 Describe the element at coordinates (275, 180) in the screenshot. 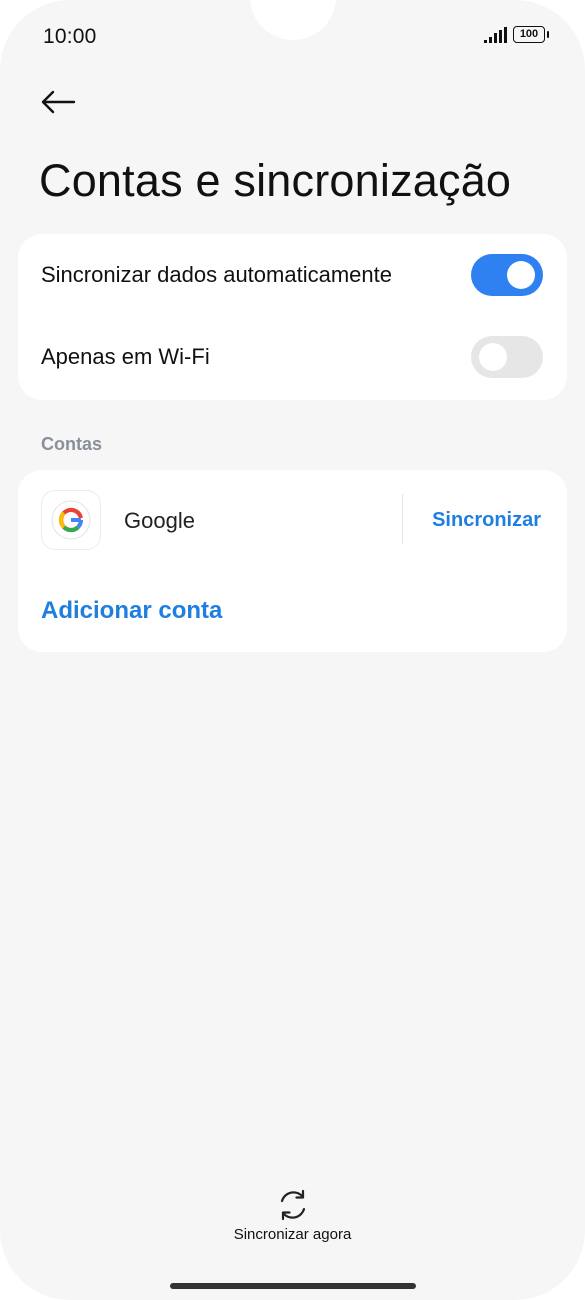

I see `page-title: Contas e sincronização` at that location.